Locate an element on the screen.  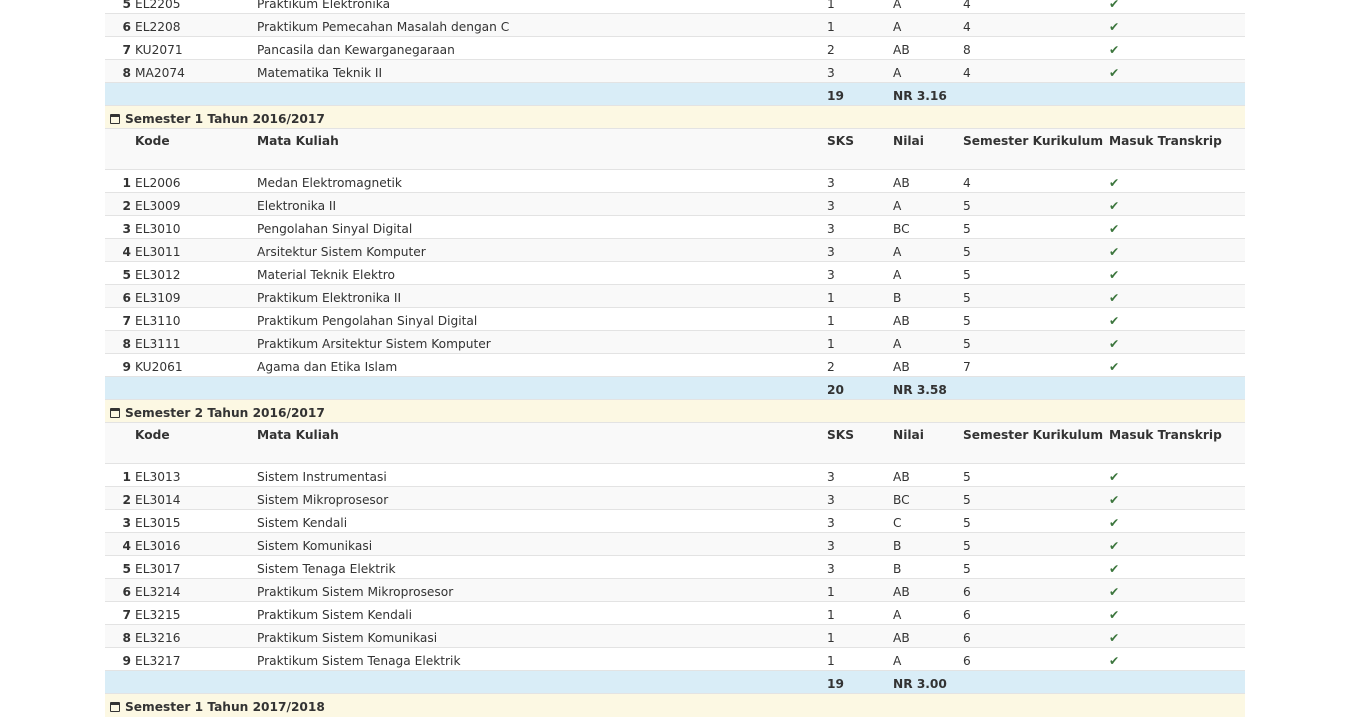
course-name: Pancasila dan Kewarganegaraan is located at coordinates (542, 48).